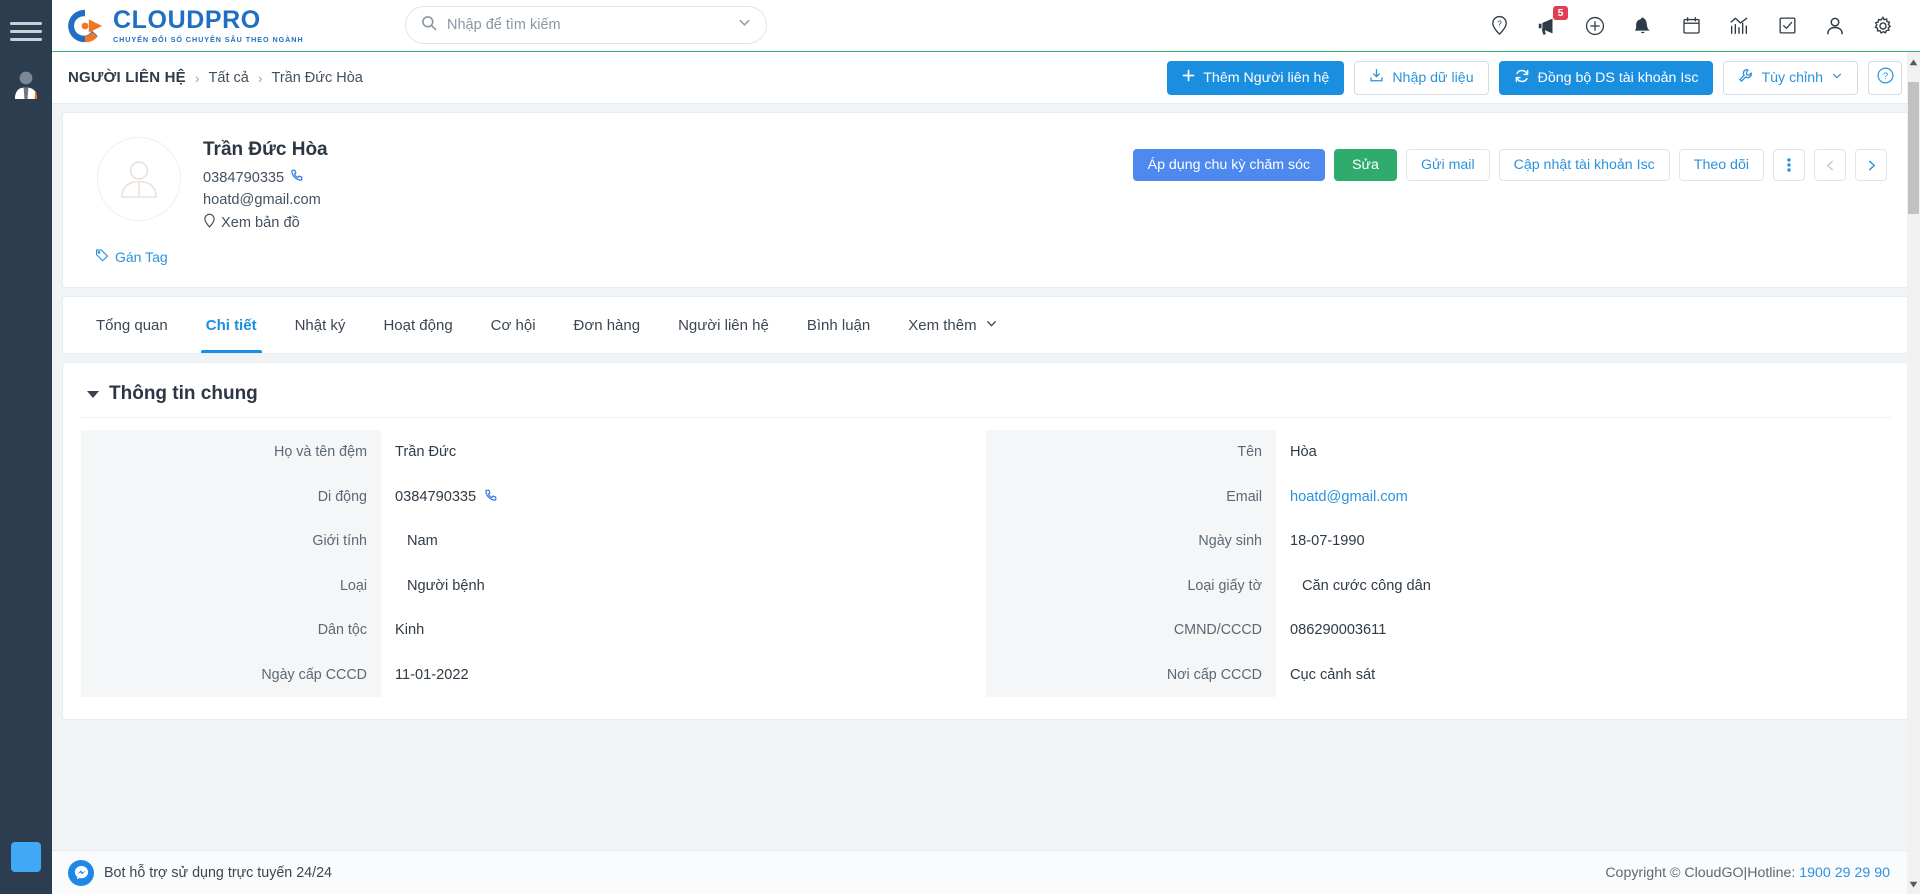 This screenshot has height=894, width=1920. What do you see at coordinates (1438, 585) in the screenshot?
I see `field-row: Loại giấy tờ Căn cước công dân` at bounding box center [1438, 585].